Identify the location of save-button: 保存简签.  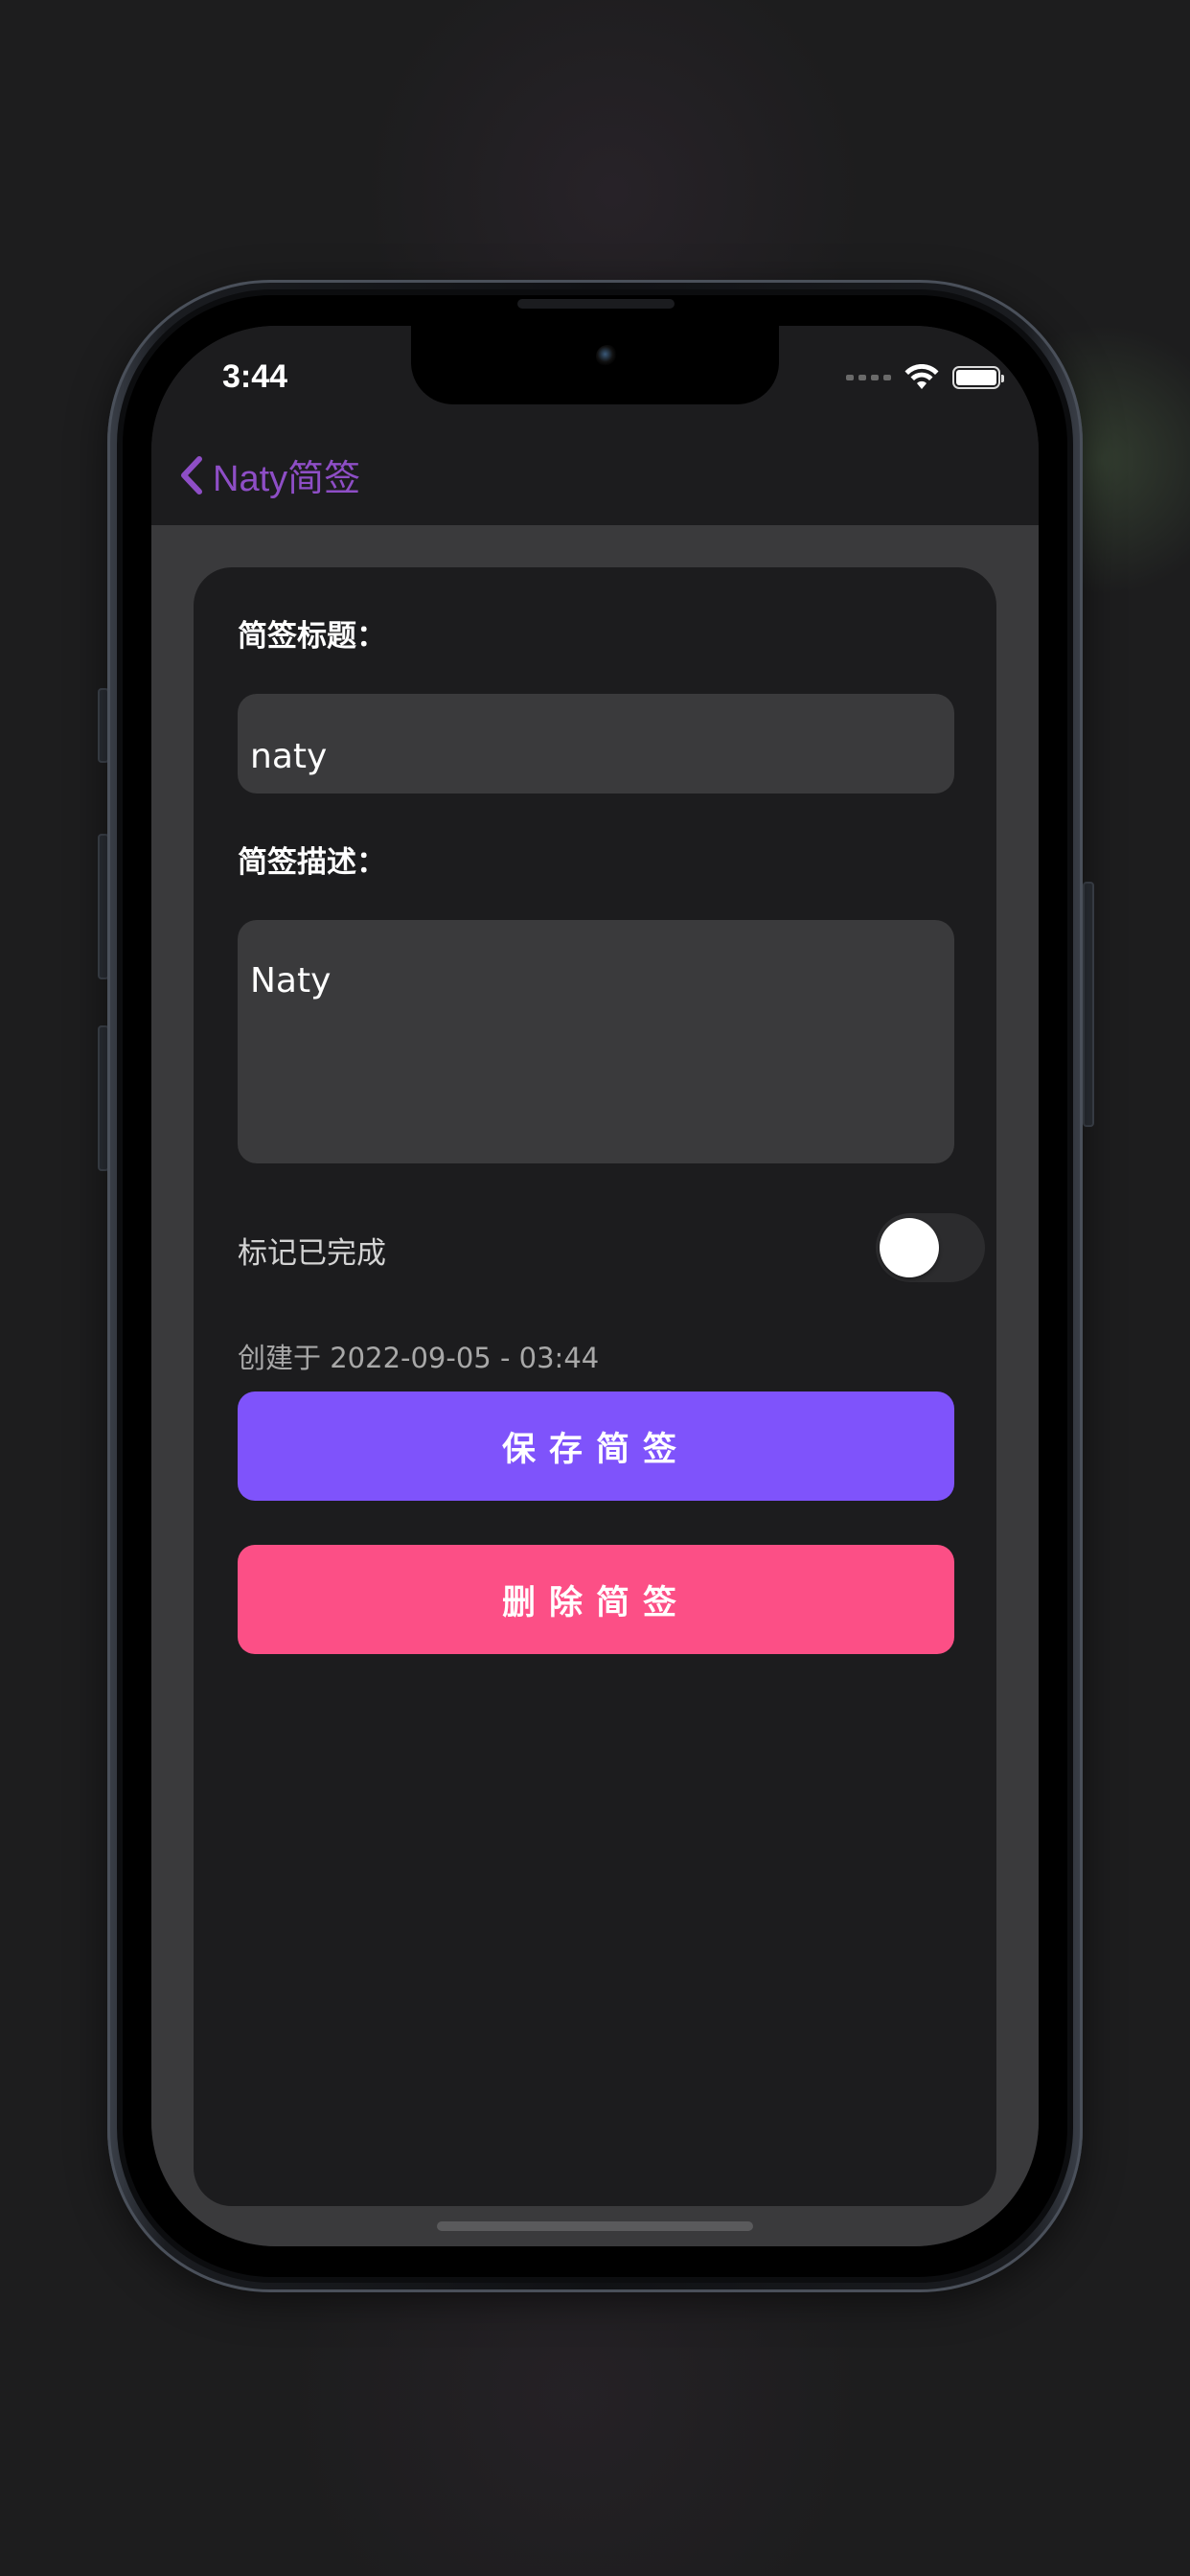
(596, 1446).